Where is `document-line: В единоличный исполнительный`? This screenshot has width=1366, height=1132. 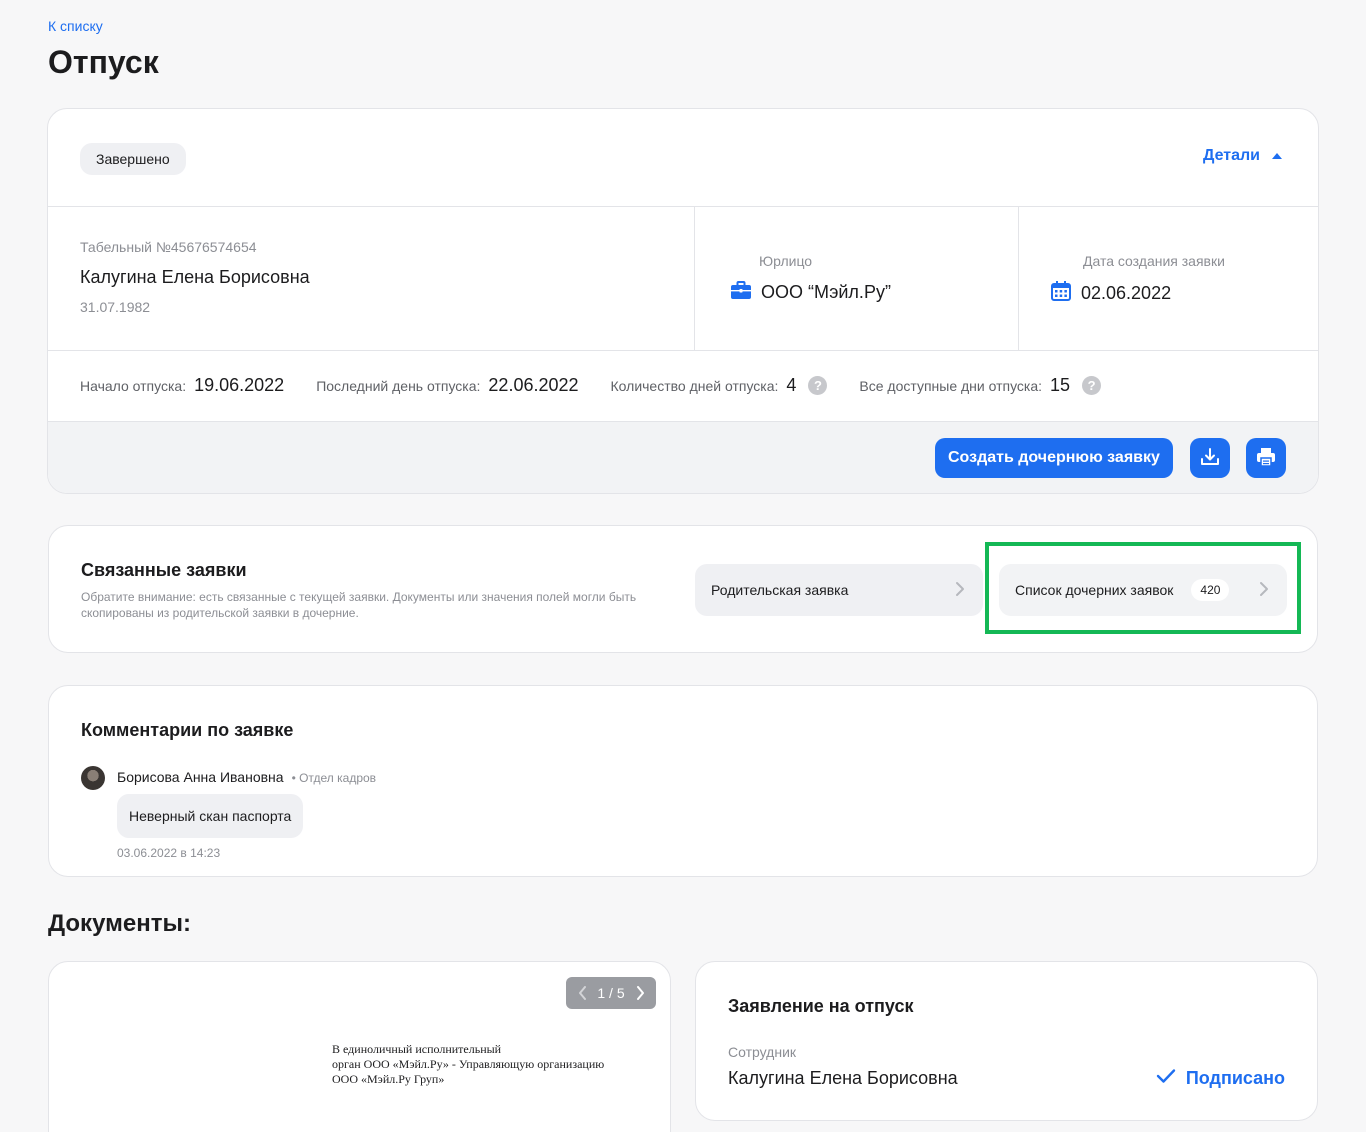
document-line: В единоличный исполнительный is located at coordinates (417, 1049).